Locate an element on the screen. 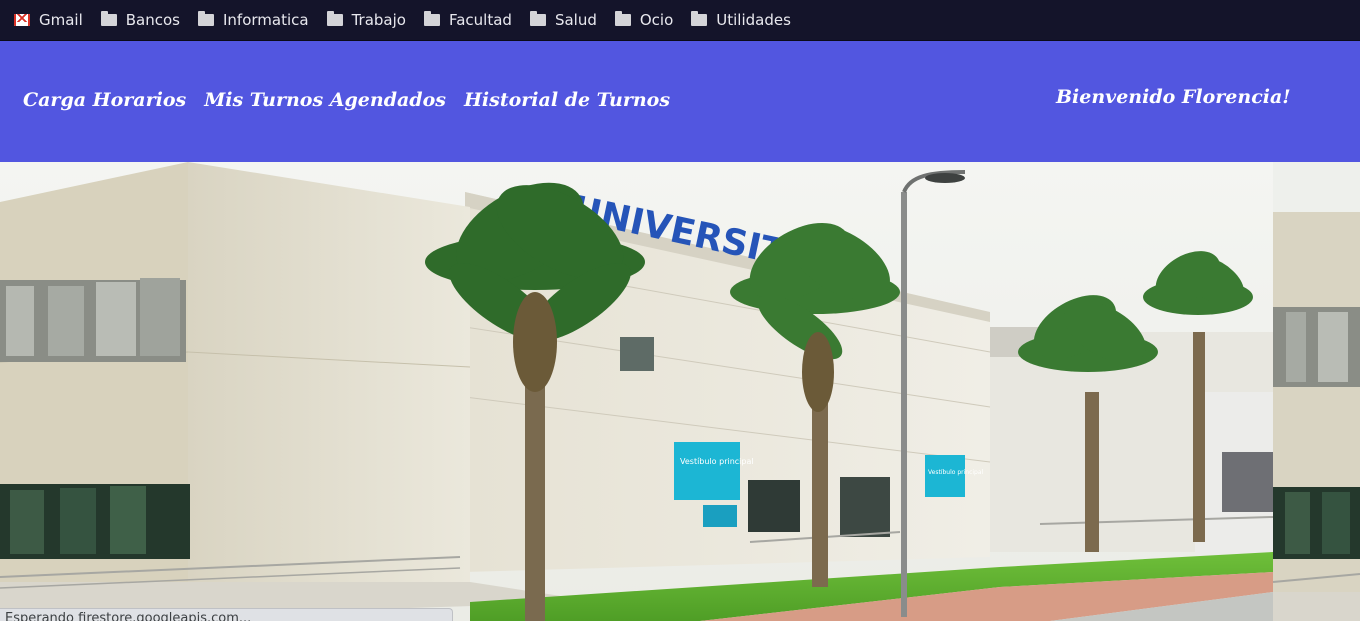 The image size is (1360, 621). bookmark-label: Utilidades is located at coordinates (753, 20).